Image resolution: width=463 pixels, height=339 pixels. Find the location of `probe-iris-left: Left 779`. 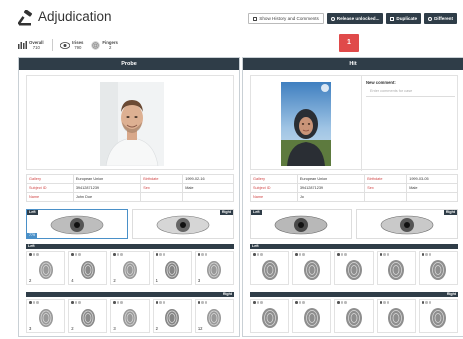

probe-iris-left: Left 779 is located at coordinates (77, 224).